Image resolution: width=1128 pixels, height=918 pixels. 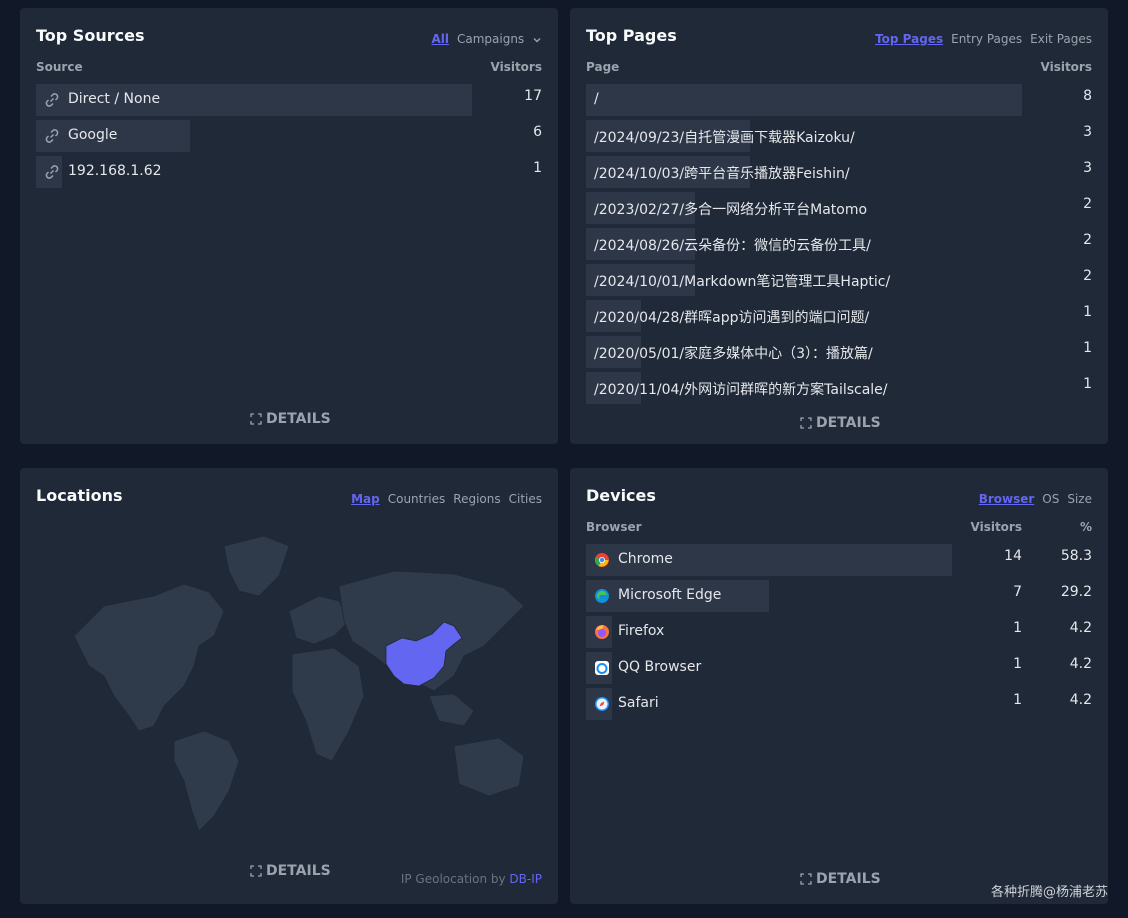 I want to click on tab-cities: Cities, so click(x=525, y=499).